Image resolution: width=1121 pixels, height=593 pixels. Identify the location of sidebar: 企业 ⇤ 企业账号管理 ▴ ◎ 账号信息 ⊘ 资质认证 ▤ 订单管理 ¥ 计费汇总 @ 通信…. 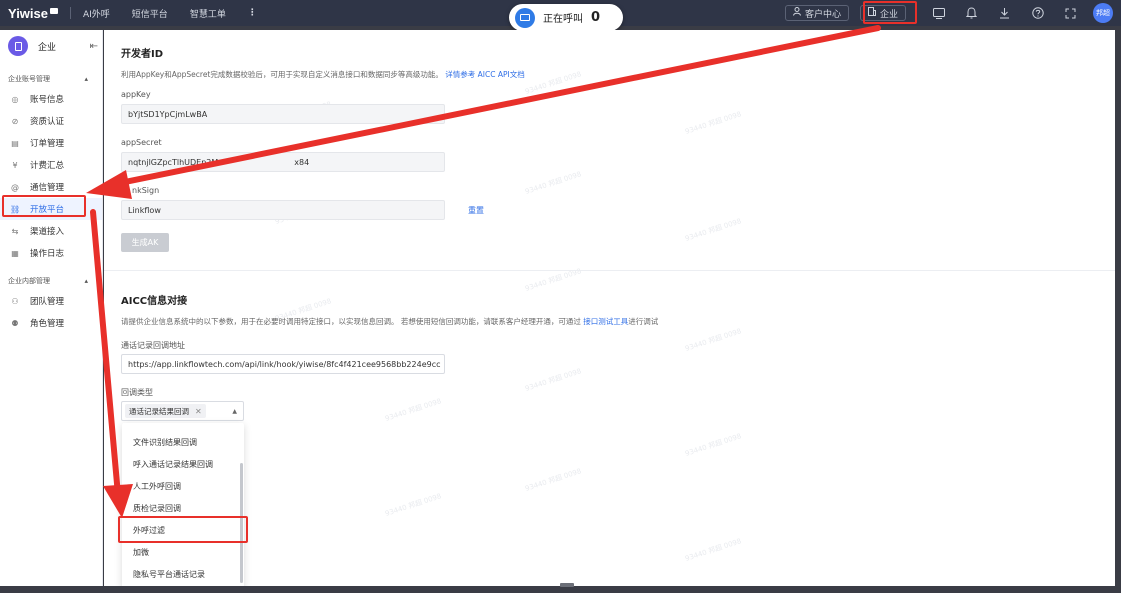
(51, 308).